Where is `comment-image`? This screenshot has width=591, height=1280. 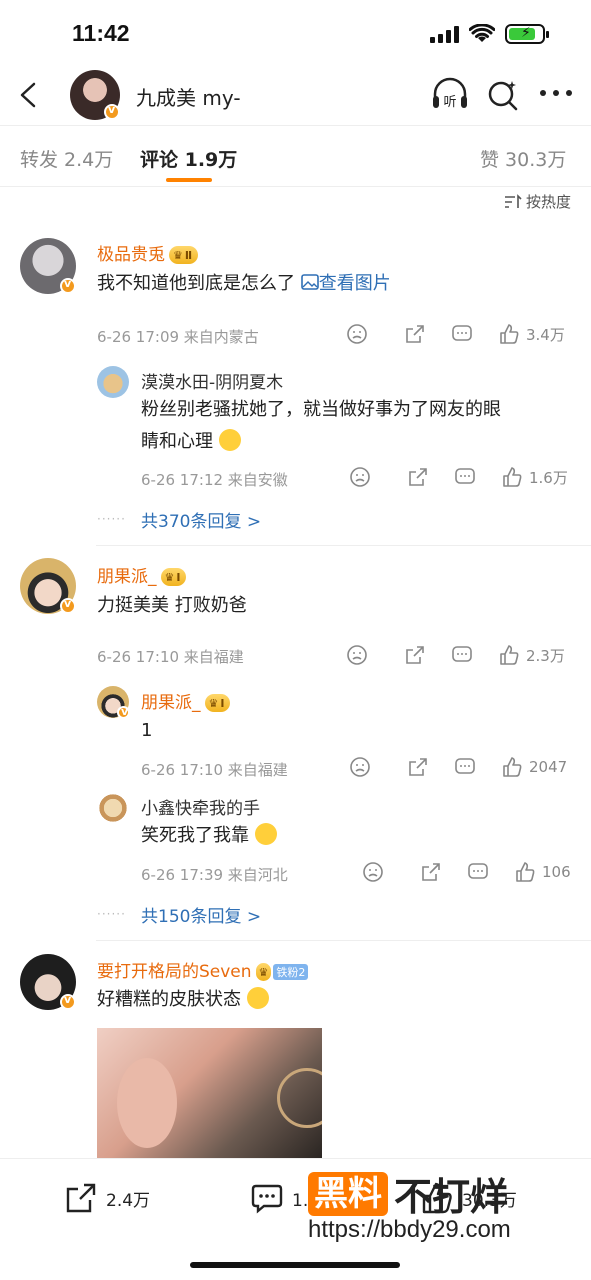 comment-image is located at coordinates (209, 1093).